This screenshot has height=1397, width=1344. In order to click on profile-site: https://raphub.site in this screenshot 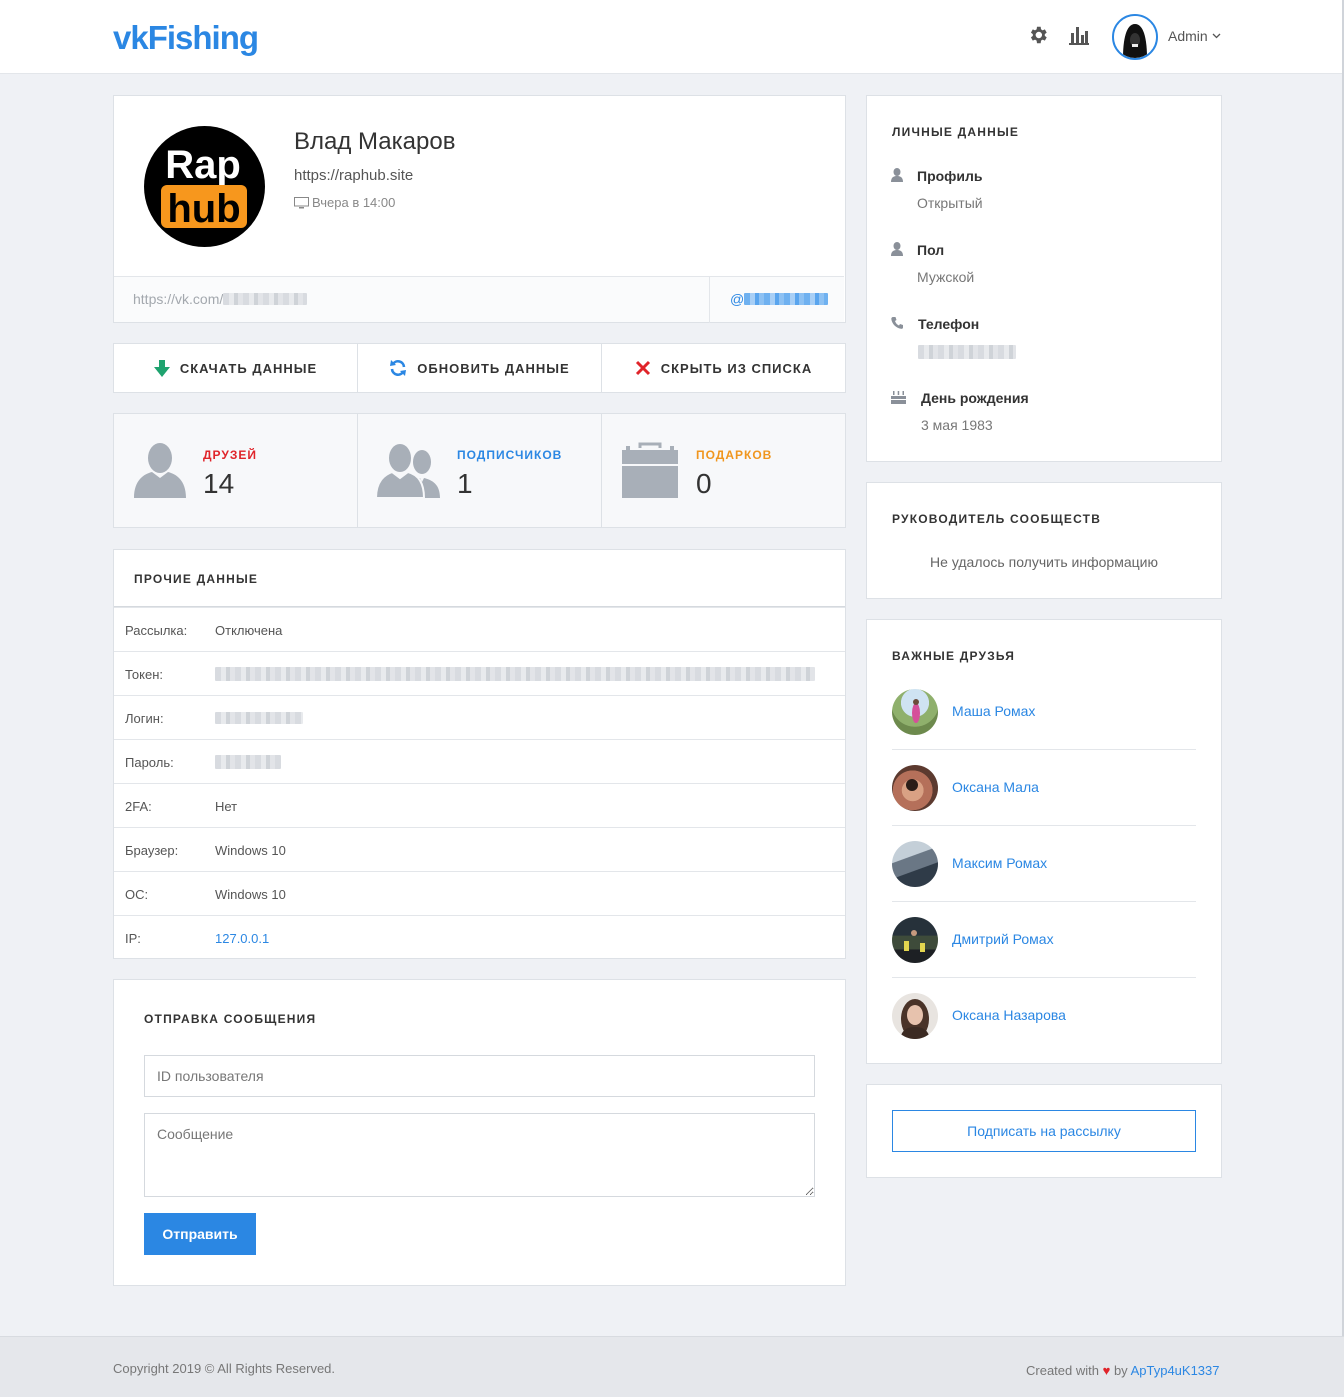, I will do `click(353, 175)`.